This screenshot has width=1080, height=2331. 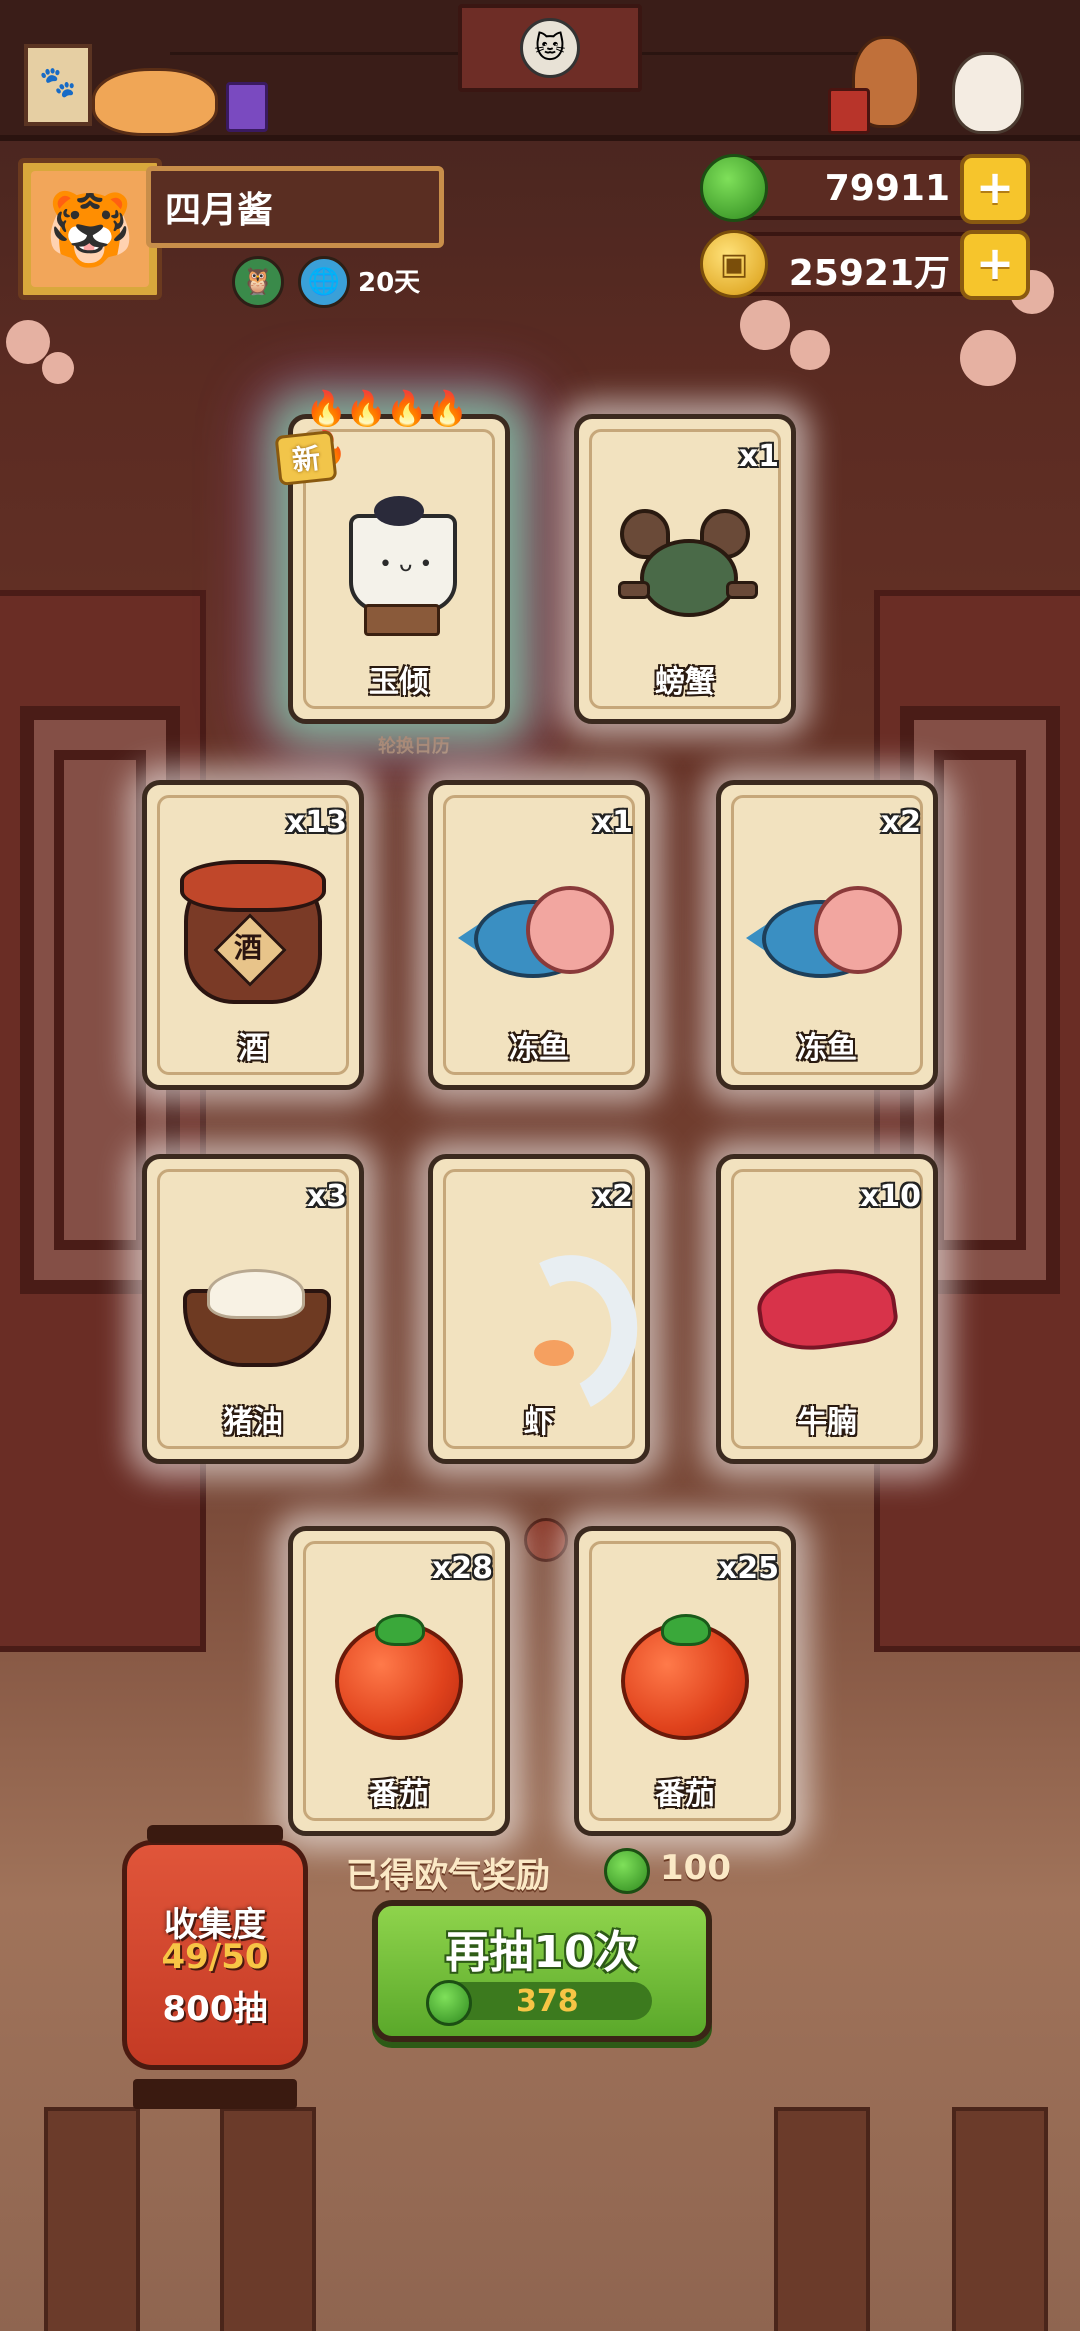 I want to click on center-pin-icon, so click(x=546, y=1540).